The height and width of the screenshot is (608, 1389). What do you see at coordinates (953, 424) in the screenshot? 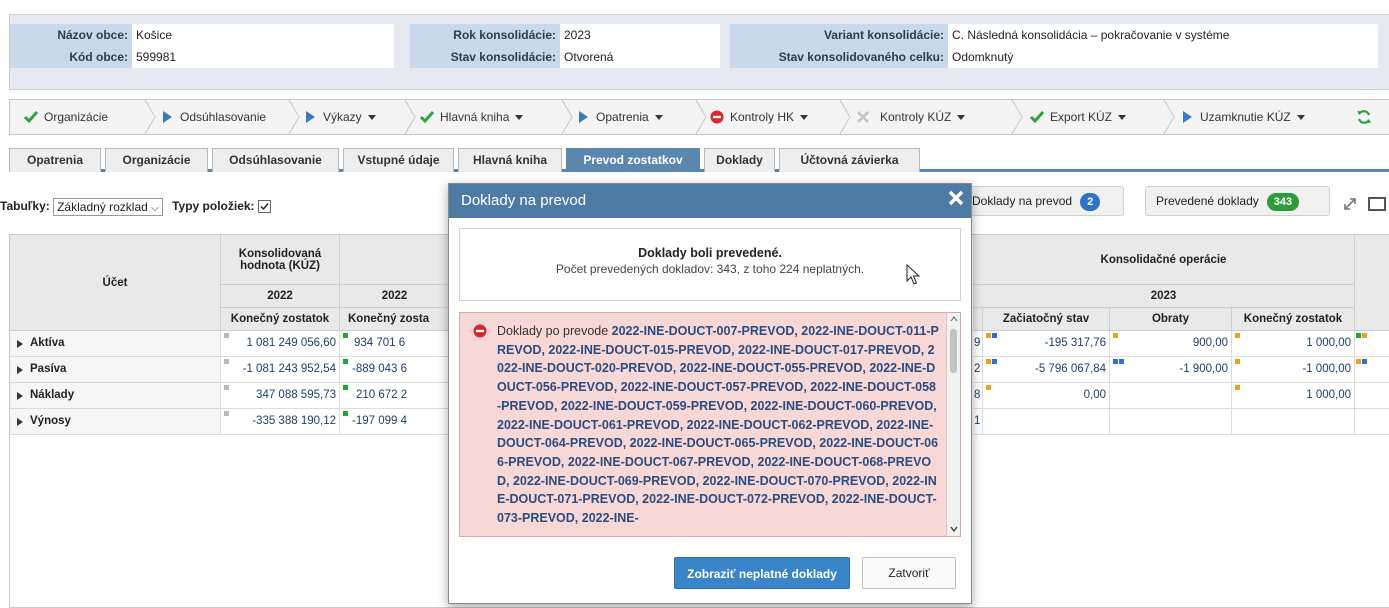
I see `list-scrollbar` at bounding box center [953, 424].